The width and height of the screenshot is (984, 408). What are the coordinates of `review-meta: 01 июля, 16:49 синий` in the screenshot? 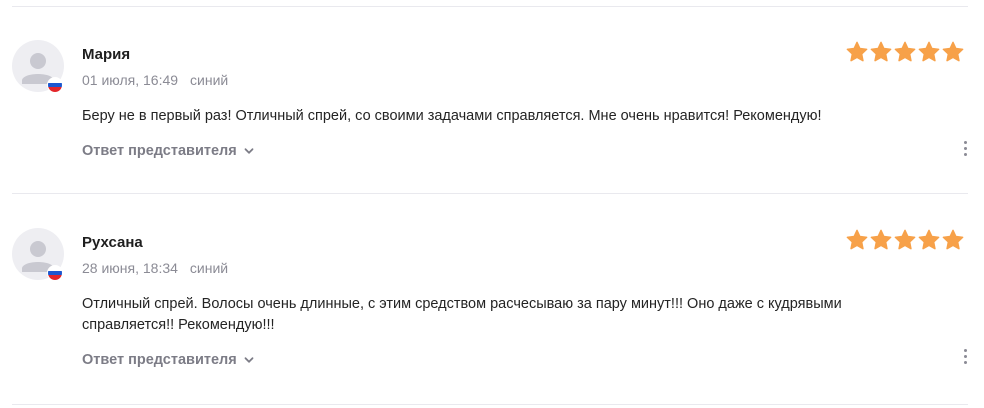 It's located at (155, 80).